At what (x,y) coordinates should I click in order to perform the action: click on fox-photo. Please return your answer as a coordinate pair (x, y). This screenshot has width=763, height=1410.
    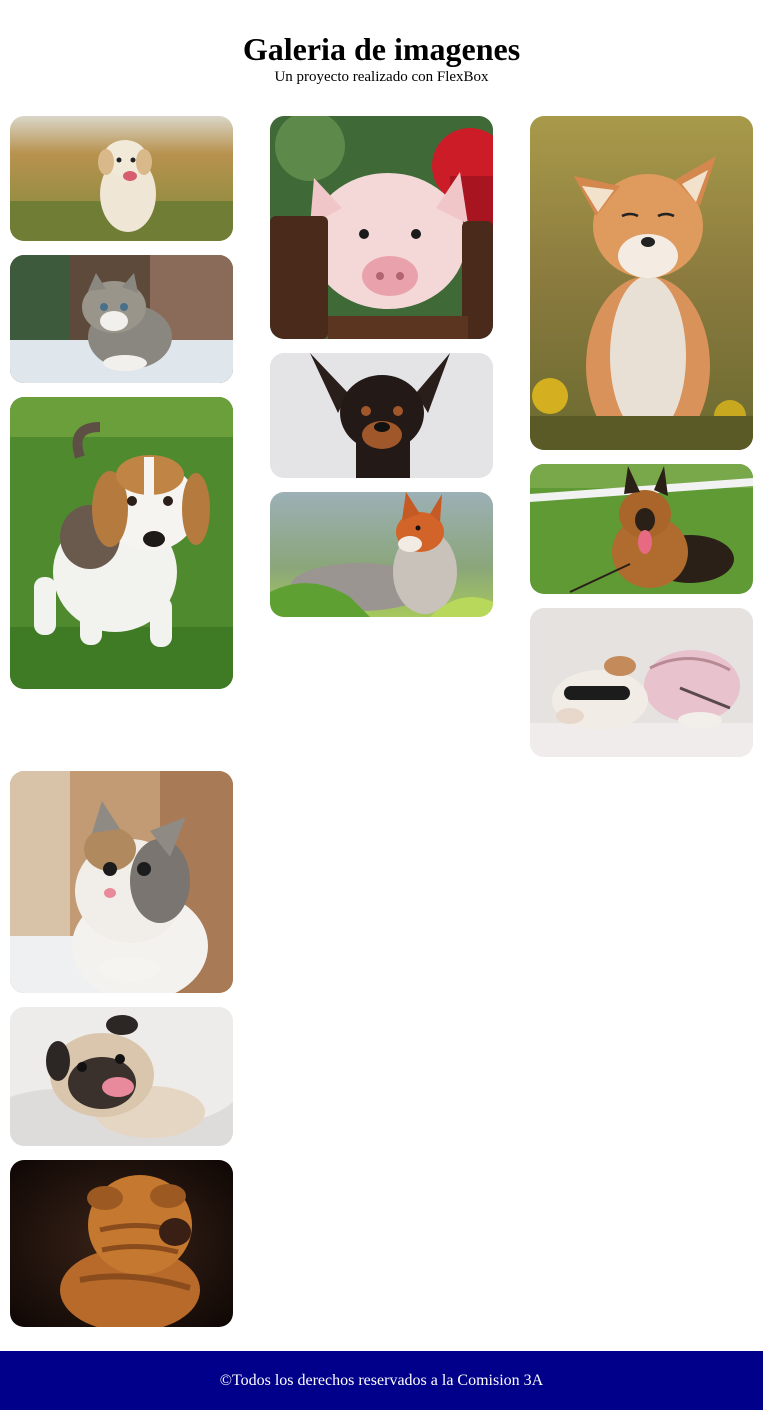
    Looking at the image, I should click on (381, 554).